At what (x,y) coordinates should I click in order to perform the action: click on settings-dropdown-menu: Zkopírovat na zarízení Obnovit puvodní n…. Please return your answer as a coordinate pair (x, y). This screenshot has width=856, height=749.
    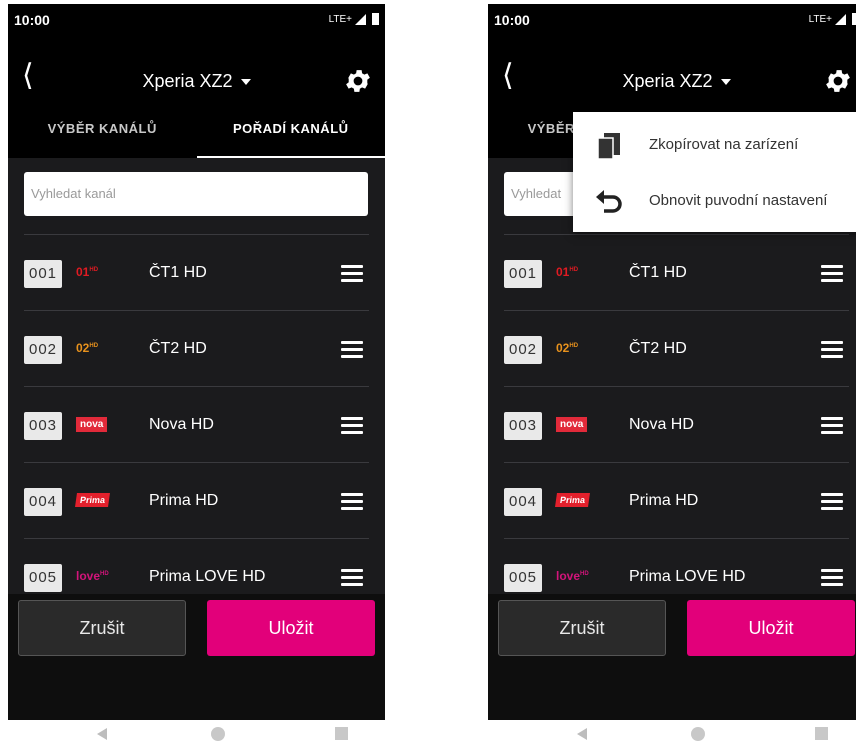
    Looking at the image, I should click on (714, 172).